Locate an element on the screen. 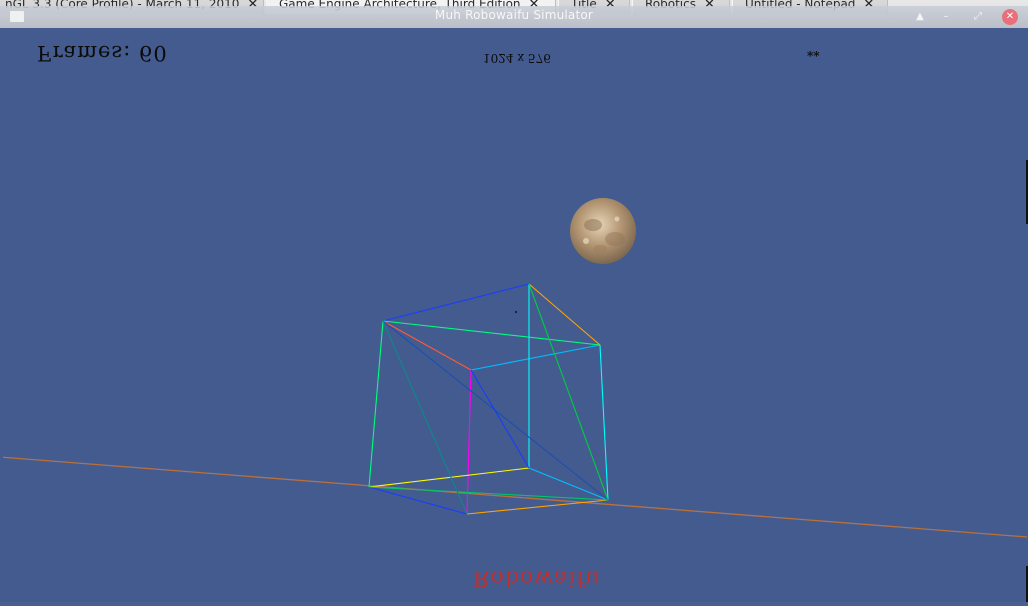 This screenshot has height=606, width=1028. frame-counter: Frames: 60 is located at coordinates (102, 53).